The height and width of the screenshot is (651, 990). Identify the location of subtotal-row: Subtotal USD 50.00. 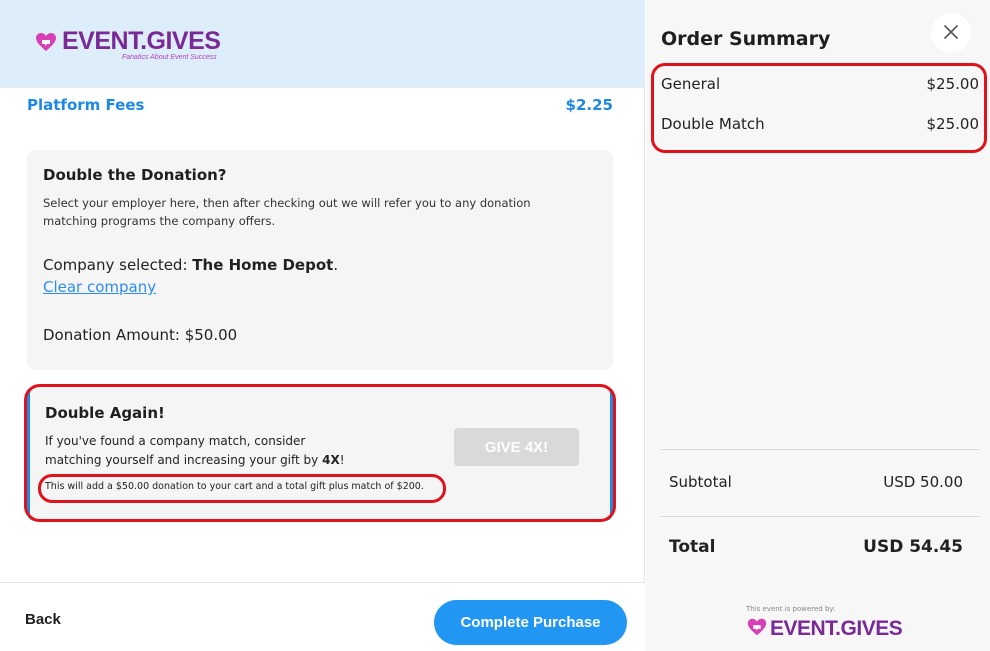
(816, 482).